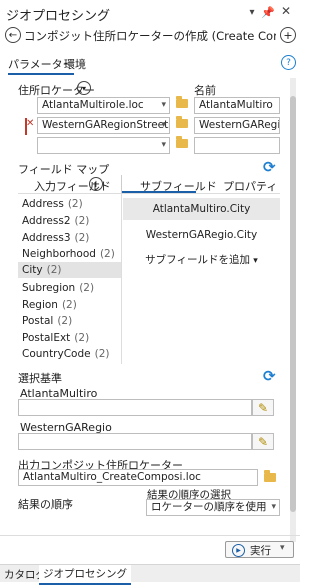 This screenshot has width=320, height=585. I want to click on field-name: Subregion, so click(49, 288).